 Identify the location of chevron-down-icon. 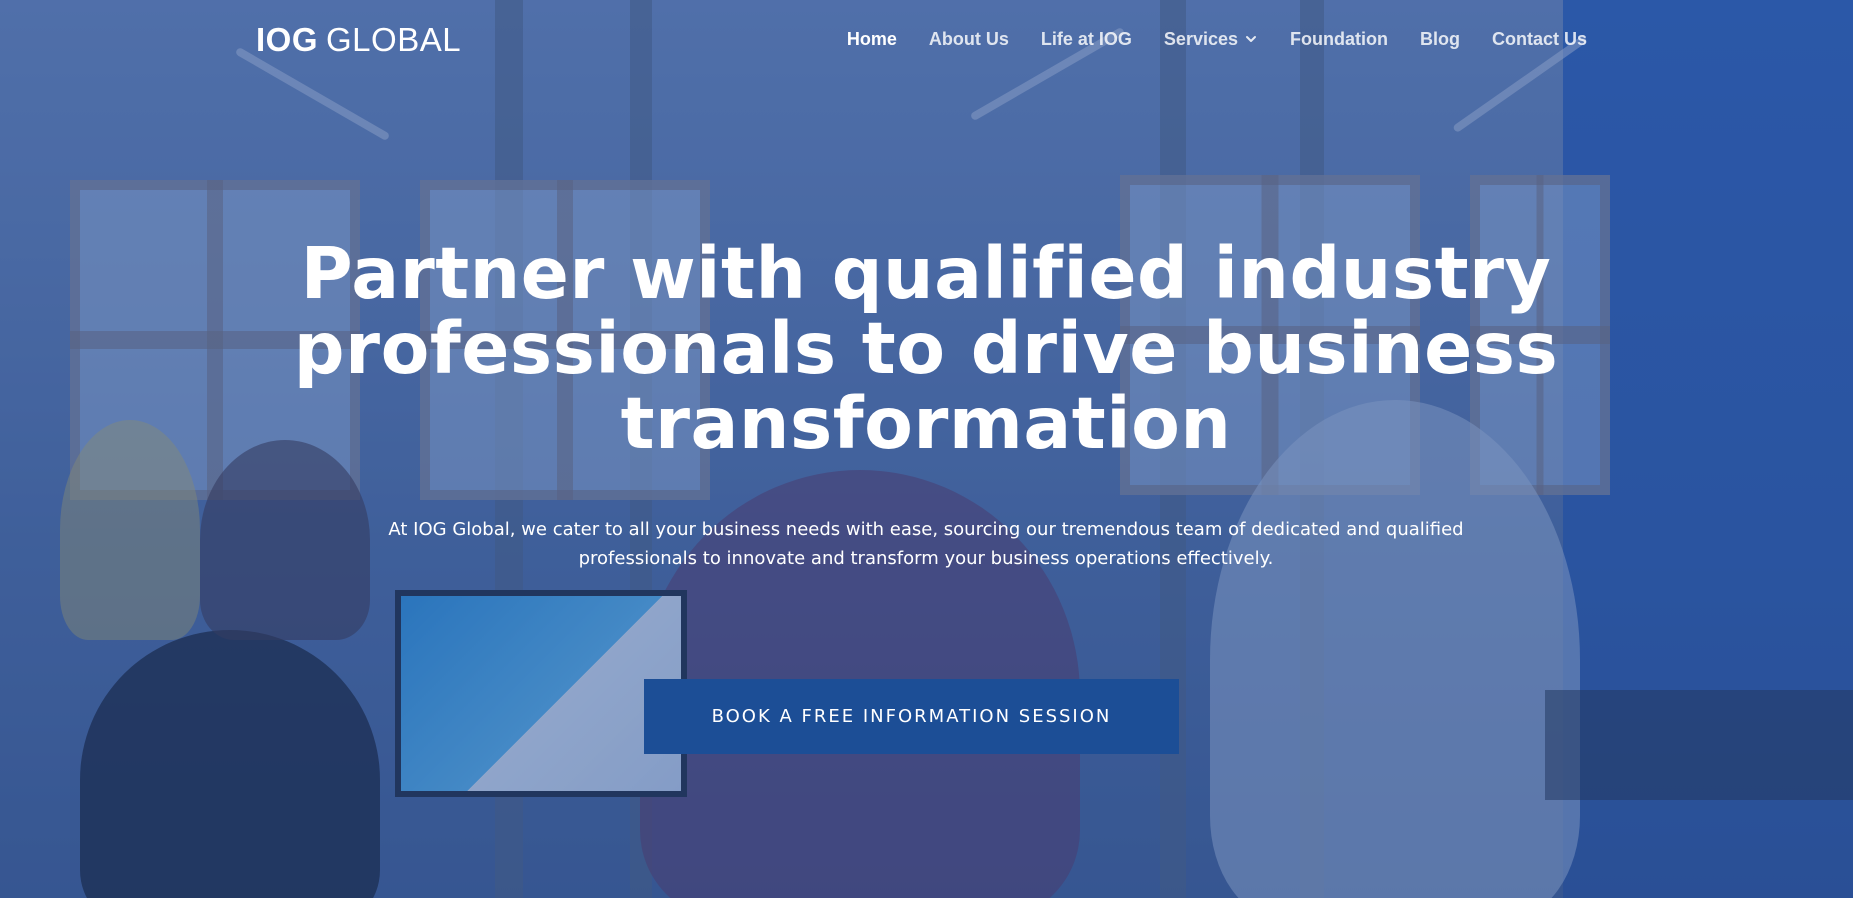
(1251, 39).